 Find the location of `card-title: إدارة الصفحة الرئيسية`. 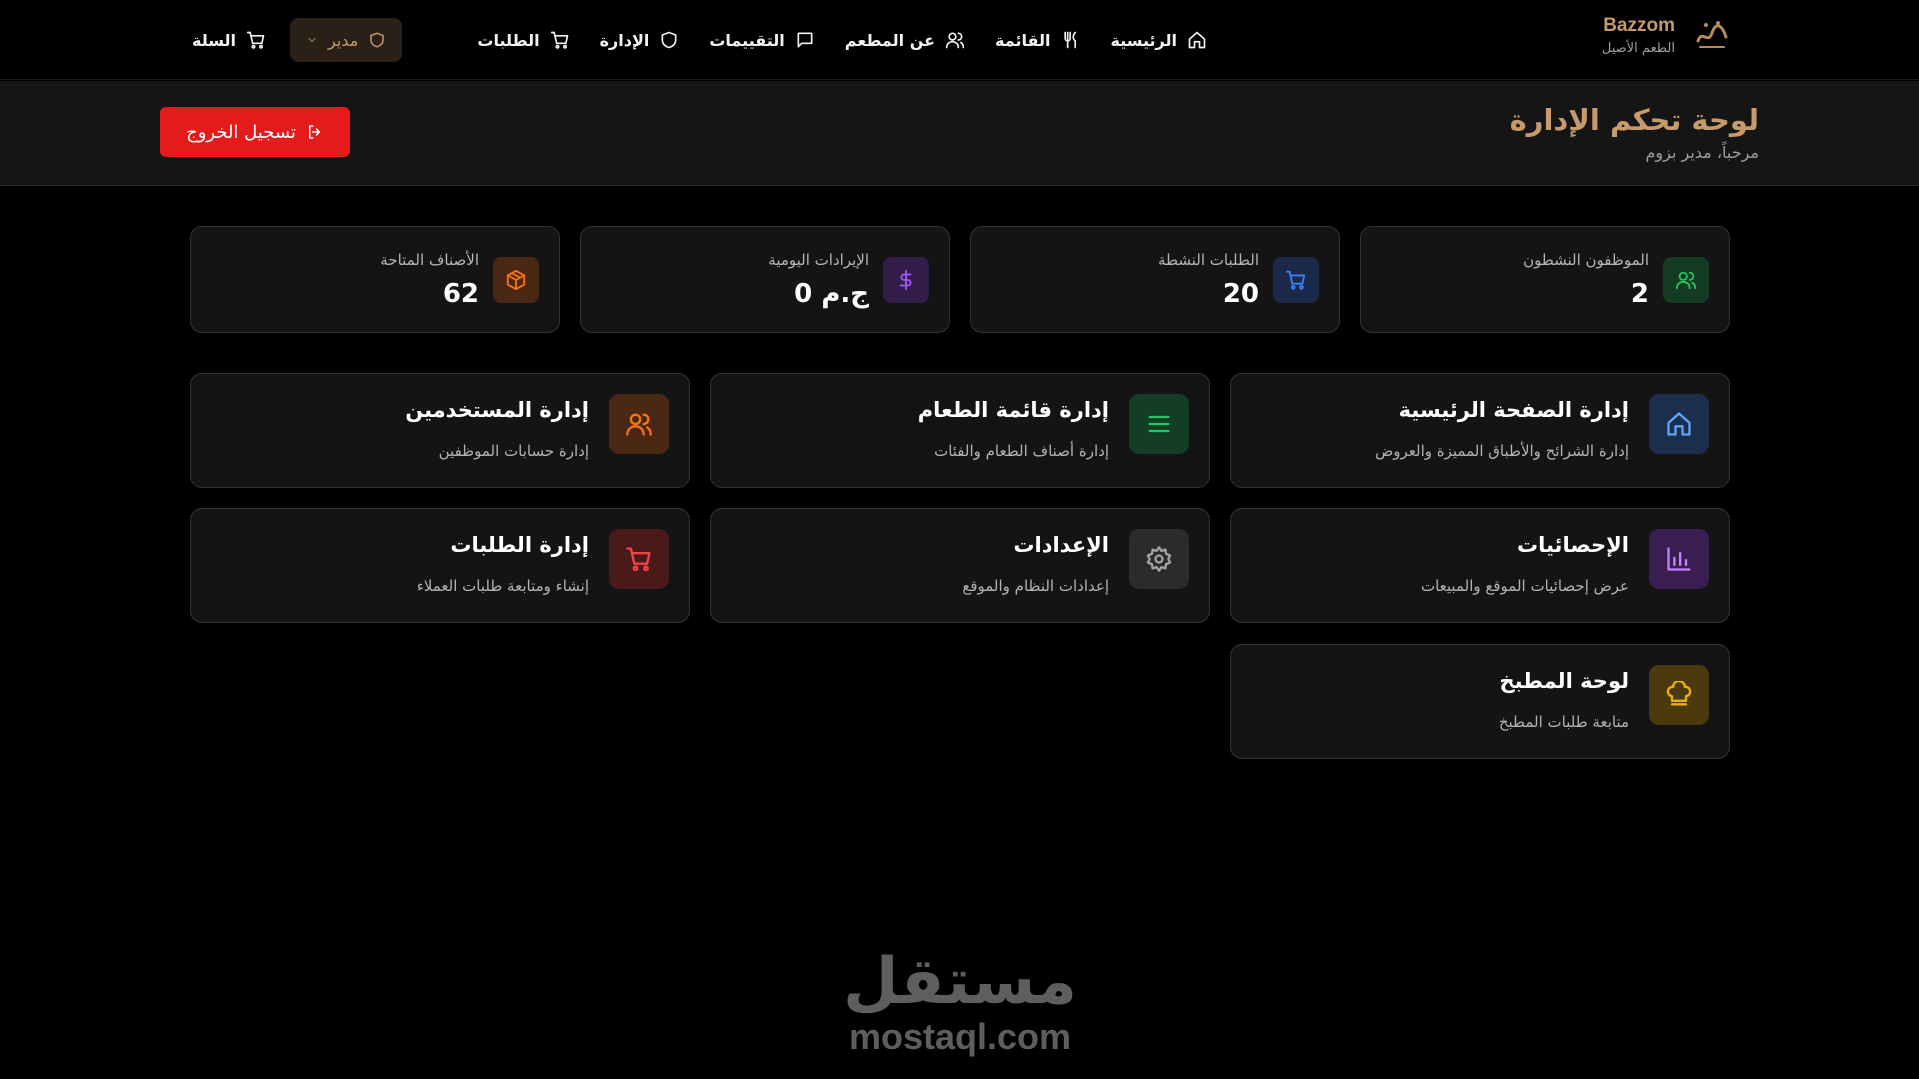

card-title: إدارة الصفحة الرئيسية is located at coordinates (1513, 410).